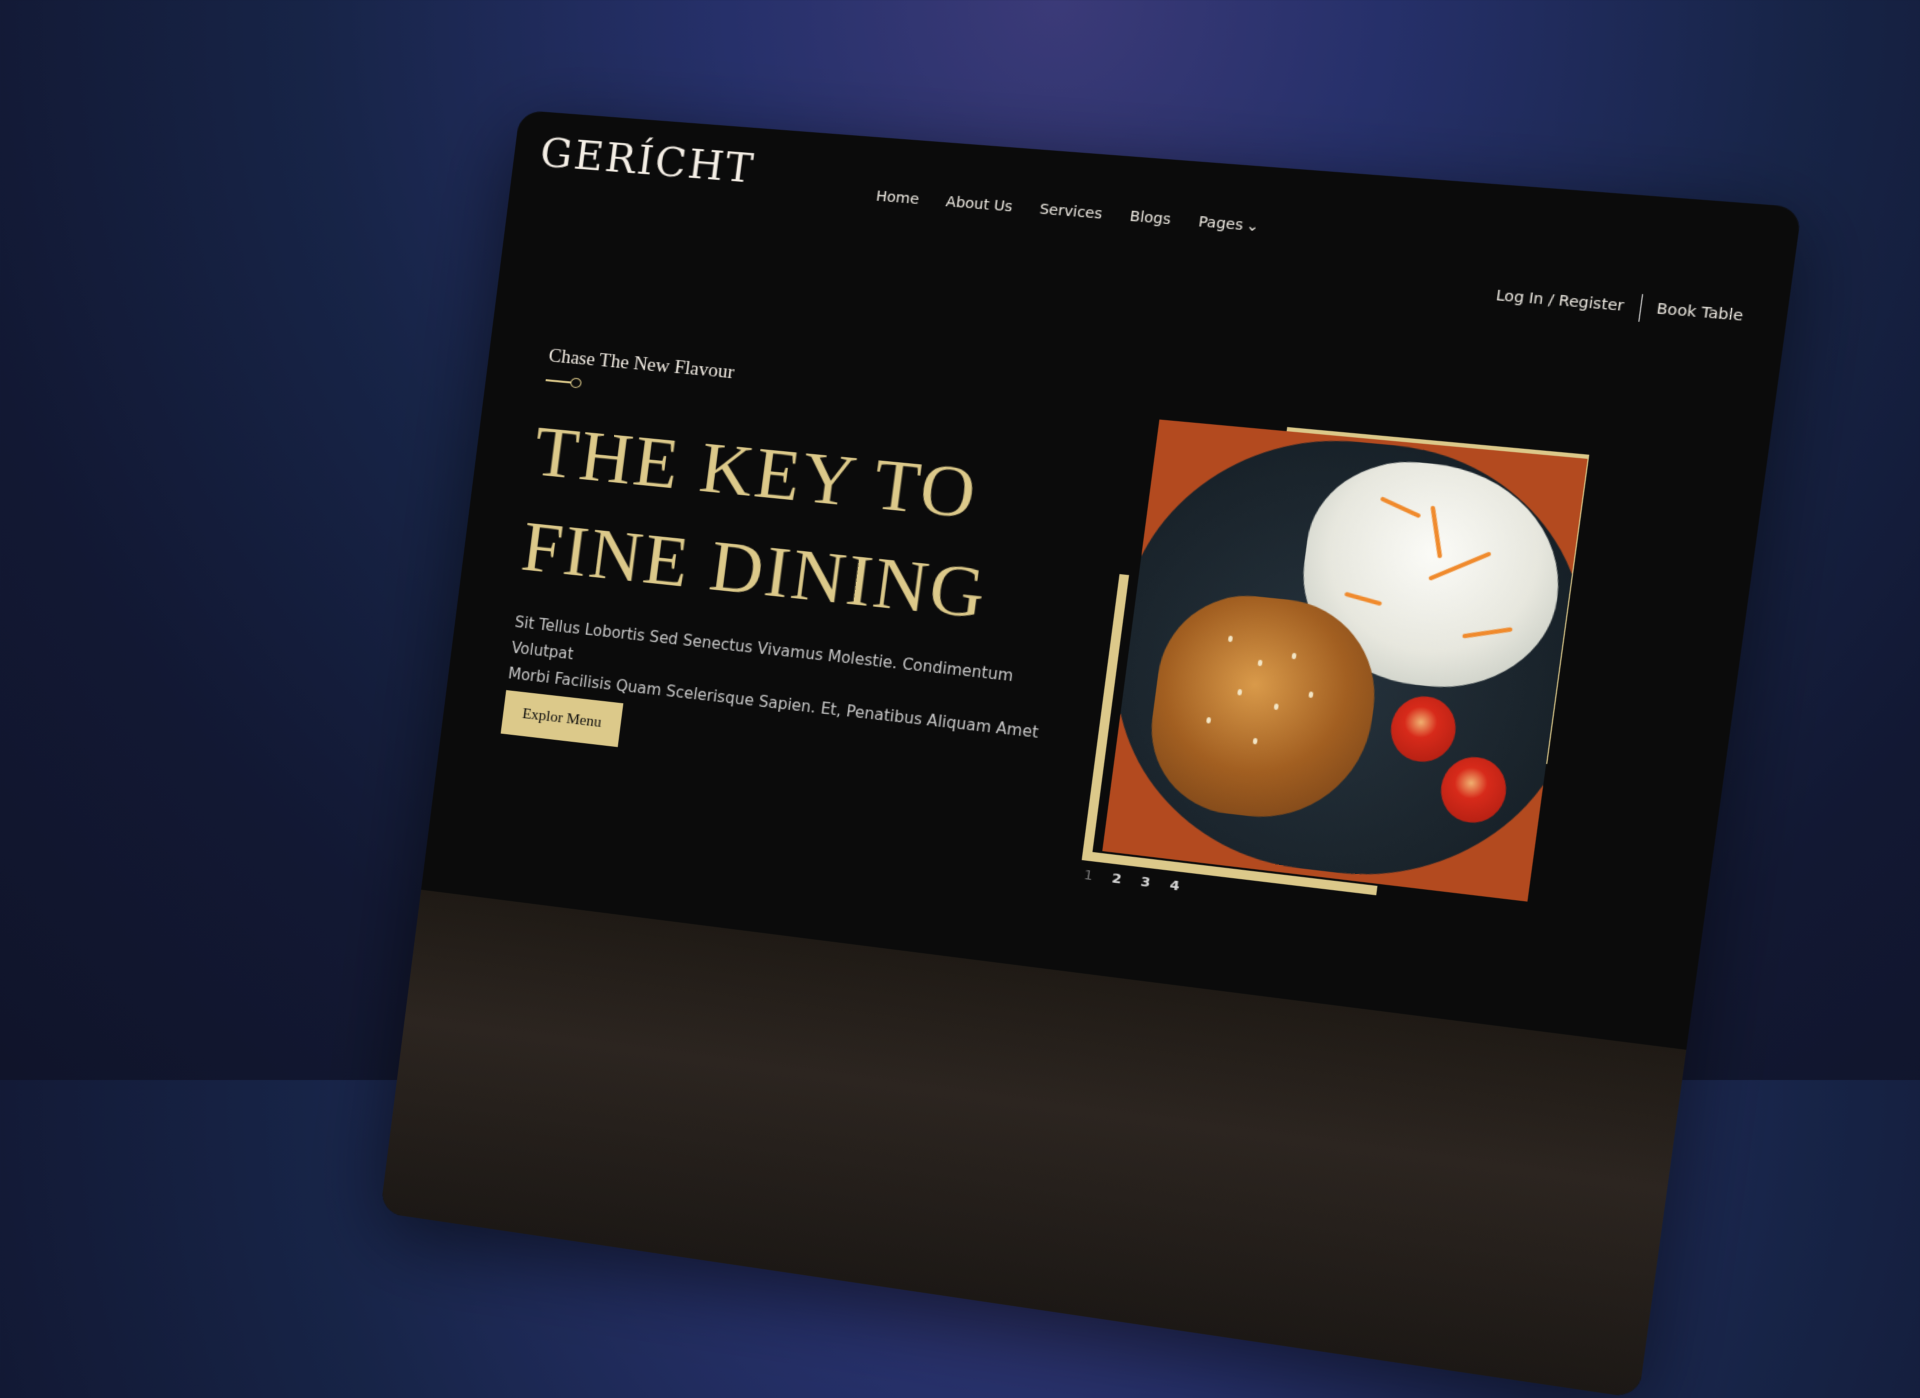 Image resolution: width=1920 pixels, height=1398 pixels. What do you see at coordinates (1248, 735) in the screenshot?
I see `gold-frame-bottom` at bounding box center [1248, 735].